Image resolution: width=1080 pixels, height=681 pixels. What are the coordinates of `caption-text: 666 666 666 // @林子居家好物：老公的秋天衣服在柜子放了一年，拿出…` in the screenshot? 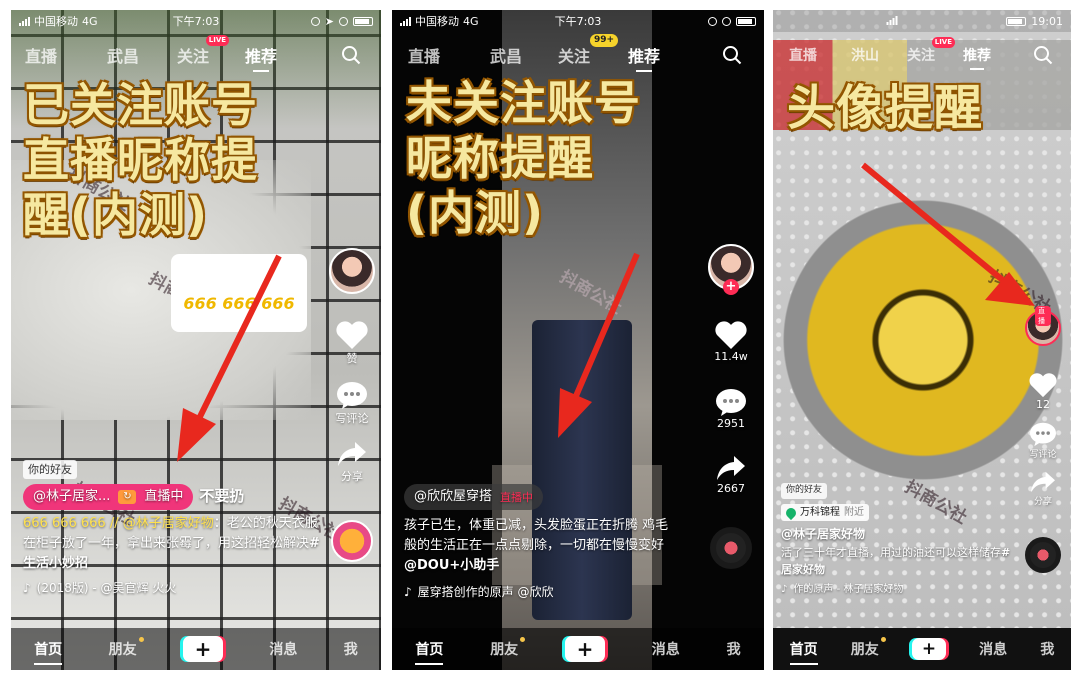 It's located at (173, 544).